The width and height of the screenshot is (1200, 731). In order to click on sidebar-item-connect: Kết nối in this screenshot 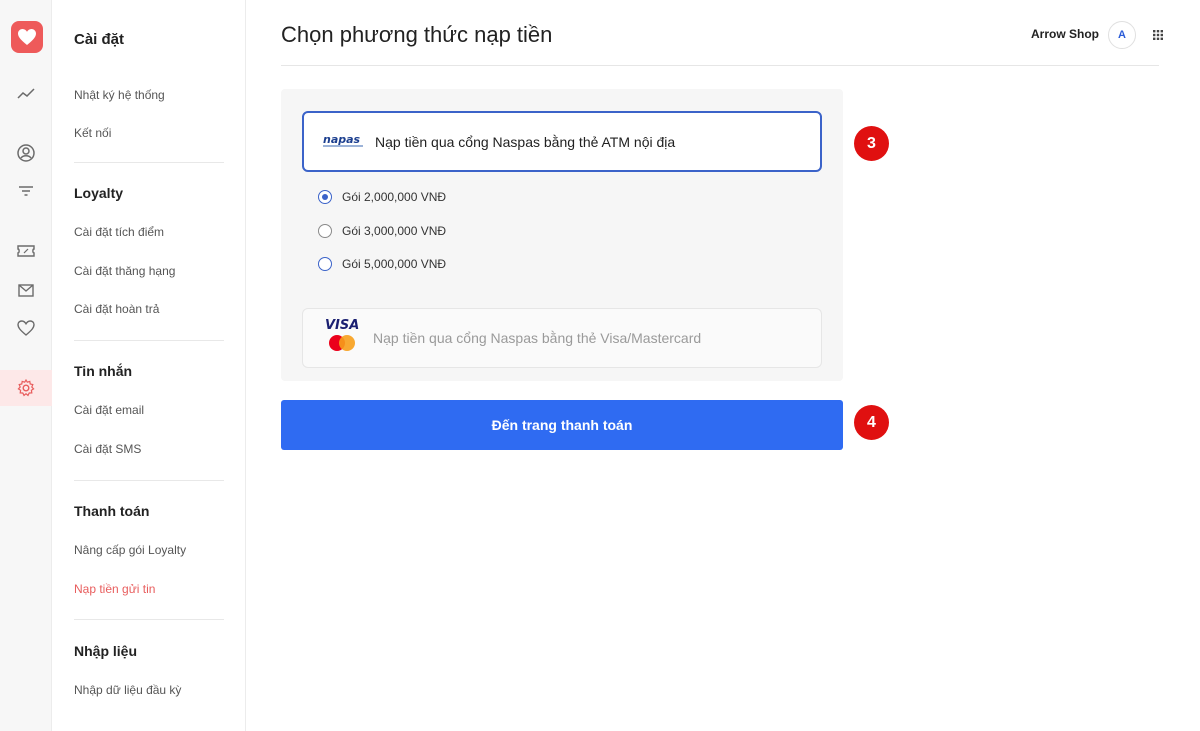, I will do `click(92, 133)`.